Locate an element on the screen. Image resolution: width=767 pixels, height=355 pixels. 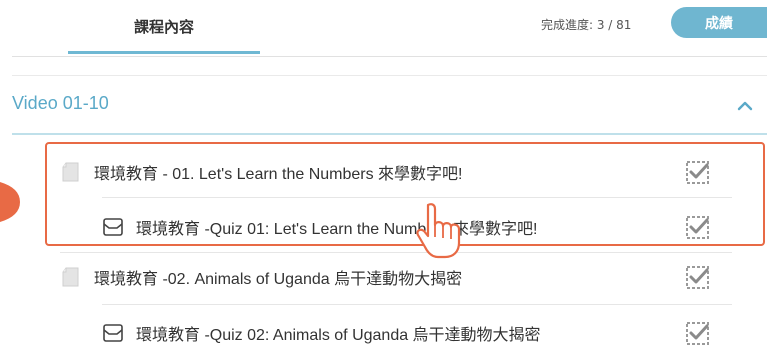
progress-text: 完成進度: 3 / 81 is located at coordinates (586, 25).